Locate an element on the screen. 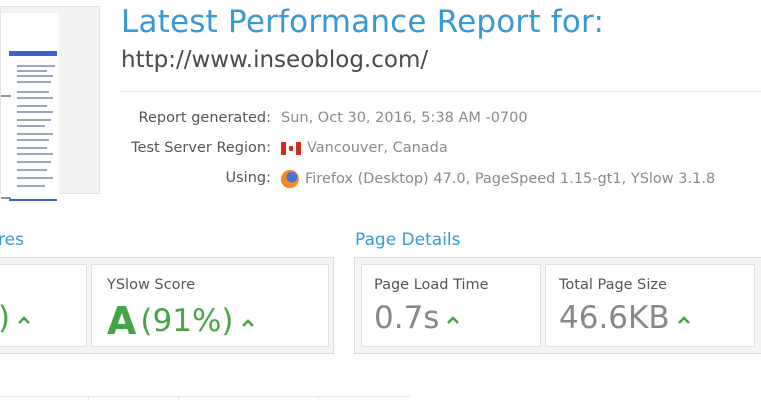 This screenshot has height=401, width=761. page-load-time-label: Page Load Time is located at coordinates (431, 285).